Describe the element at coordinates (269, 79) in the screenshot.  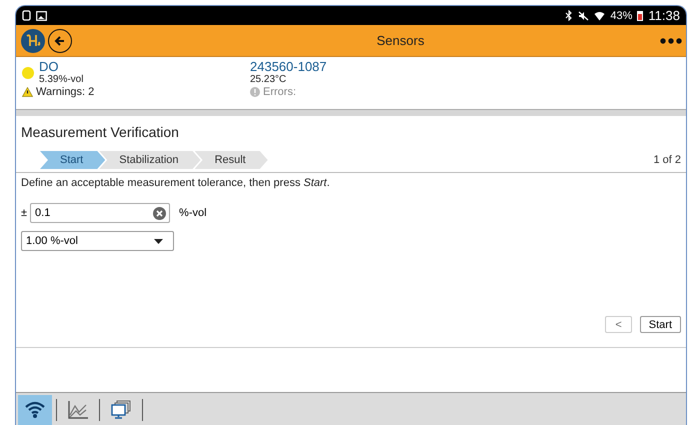
I see `temperature: 25.23°C` at that location.